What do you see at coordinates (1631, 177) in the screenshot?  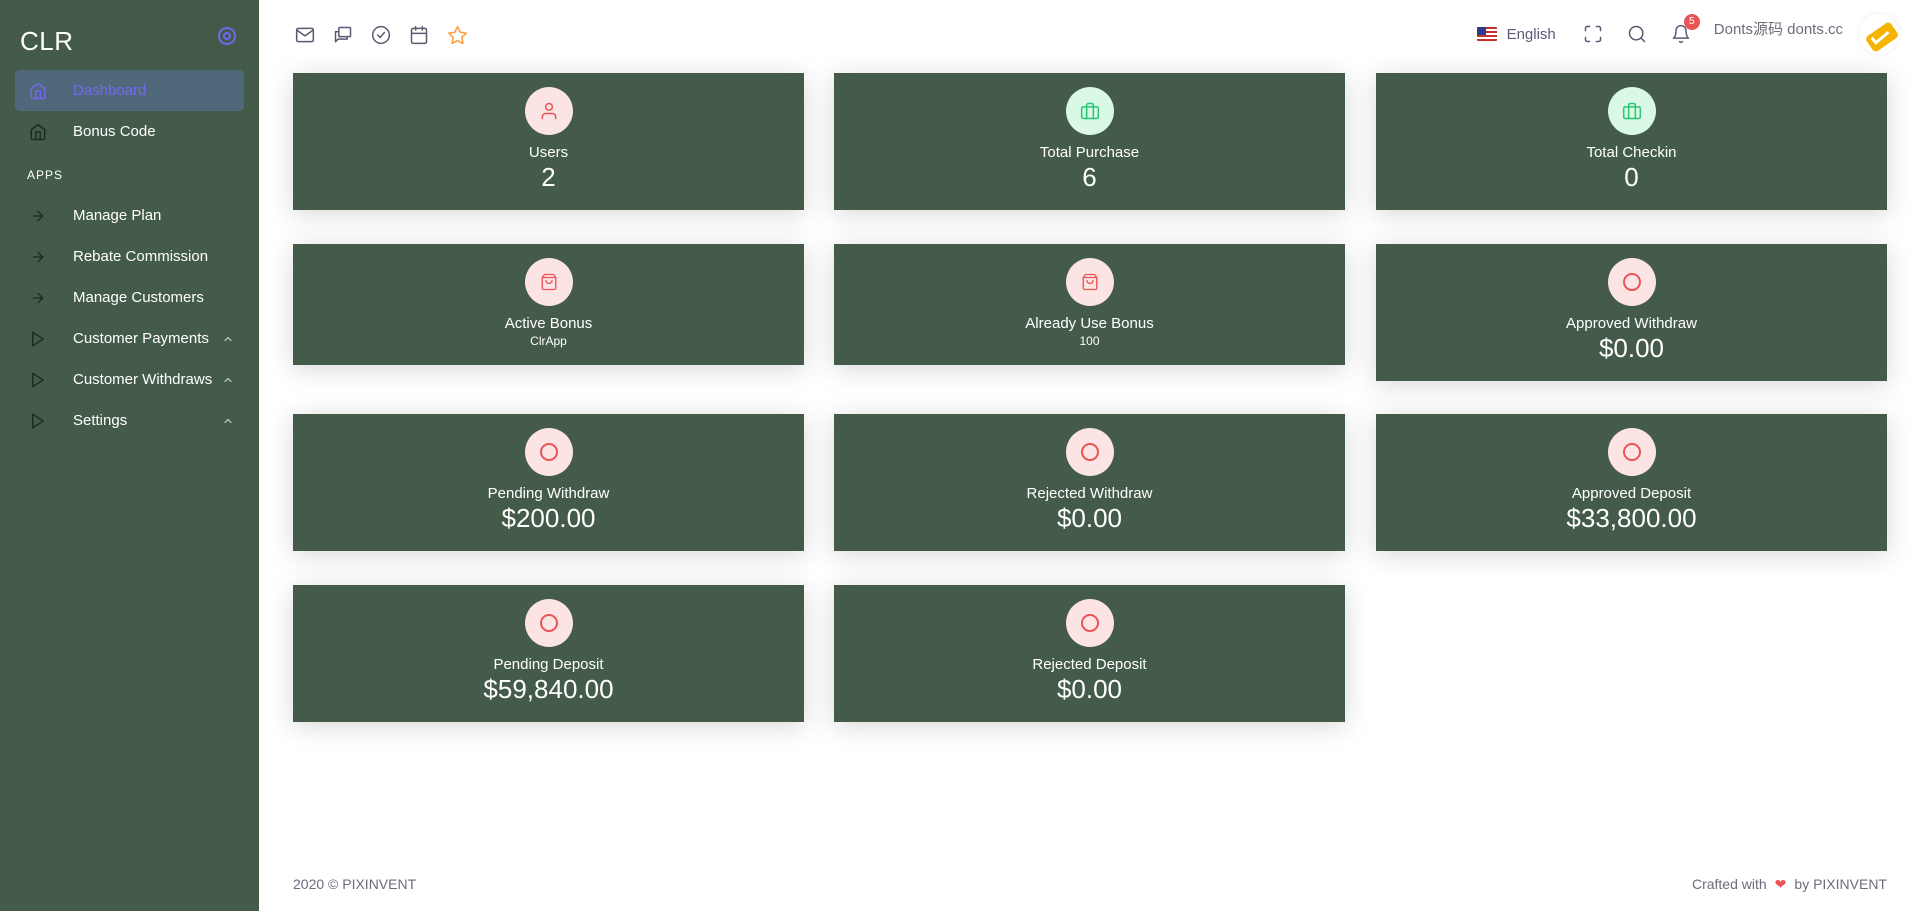 I see `stat-value: 0` at bounding box center [1631, 177].